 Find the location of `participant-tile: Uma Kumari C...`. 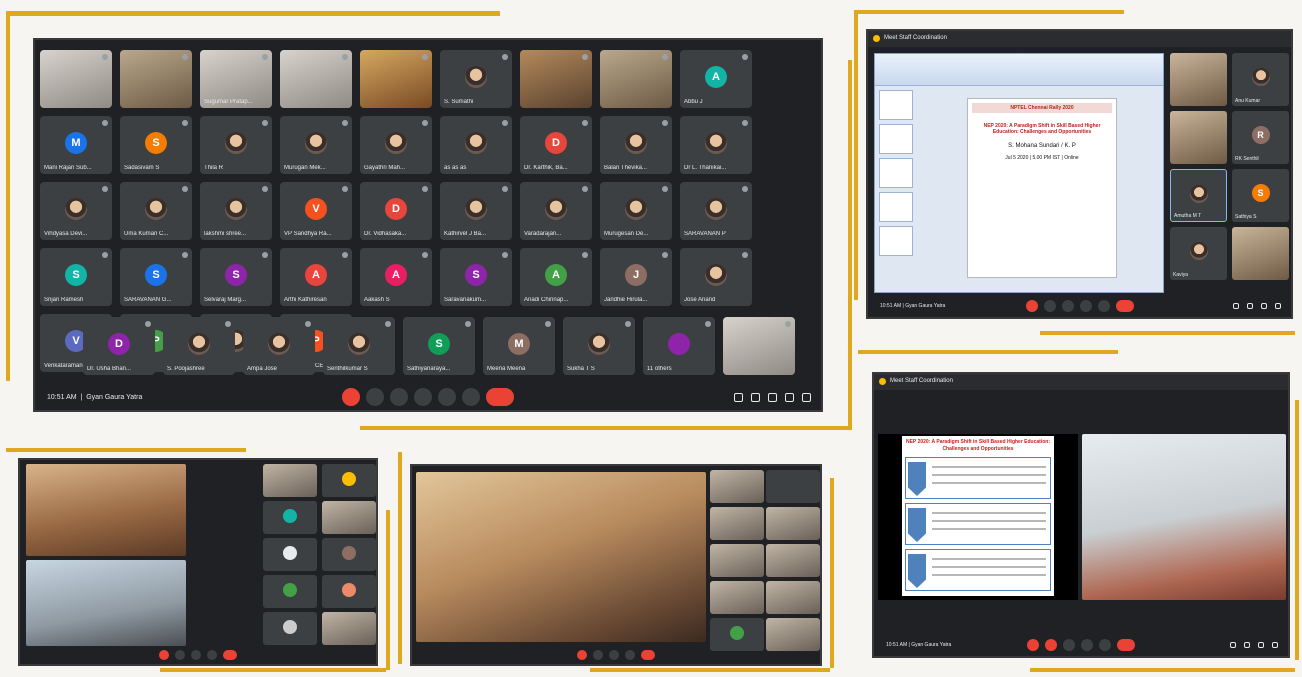

participant-tile: Uma Kumari C... is located at coordinates (156, 211).